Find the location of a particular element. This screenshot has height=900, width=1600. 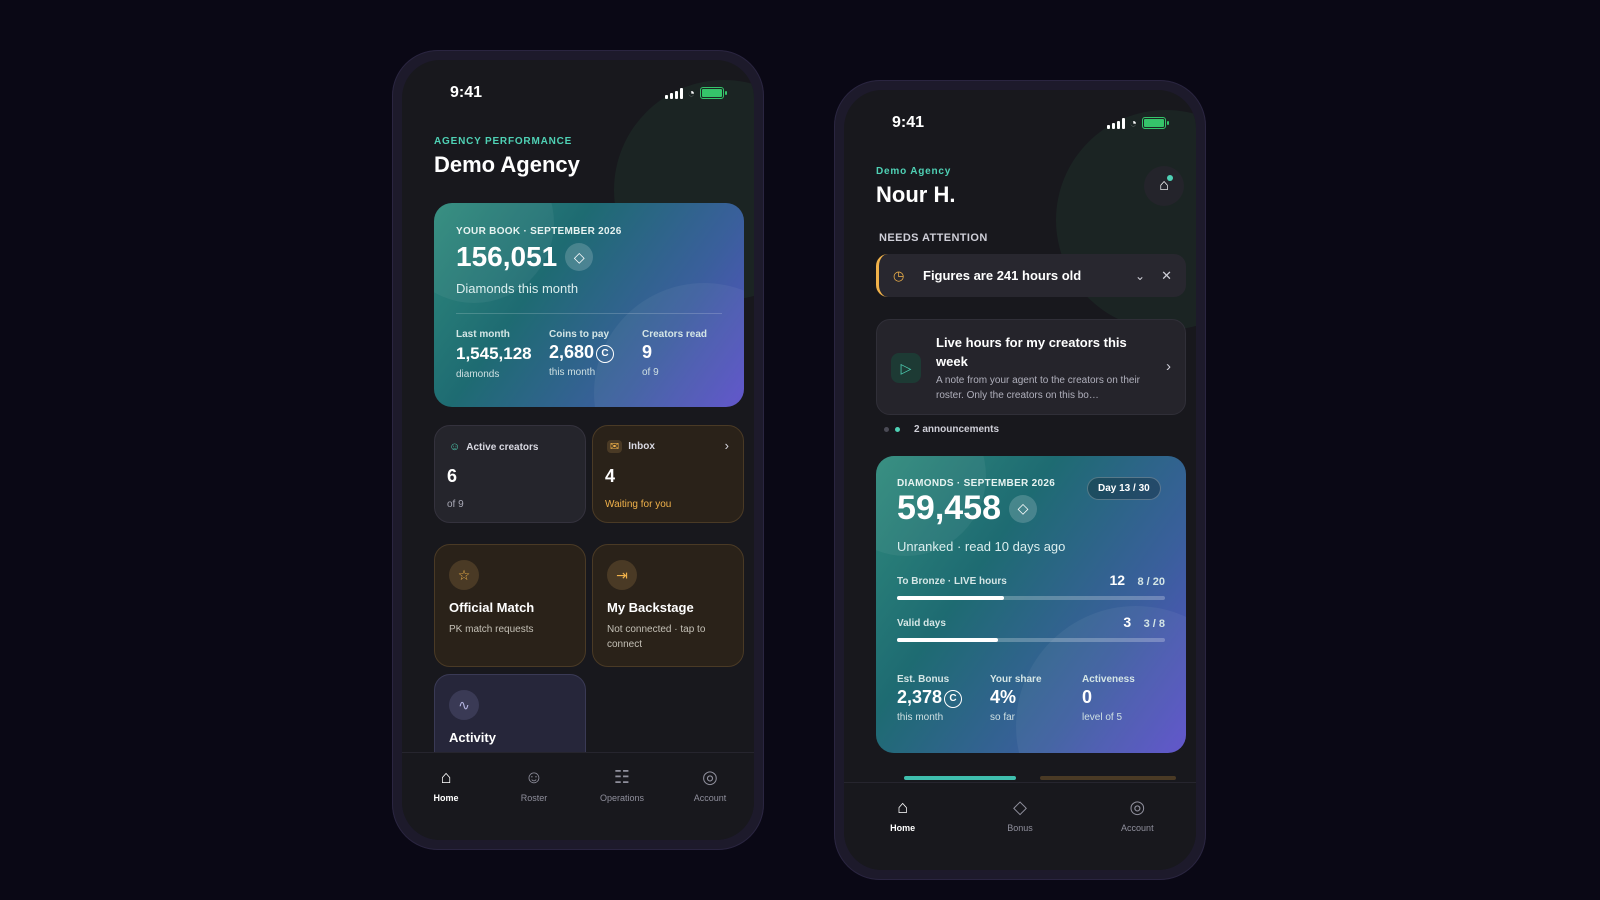

valid-days-progress-fill is located at coordinates (947, 640).